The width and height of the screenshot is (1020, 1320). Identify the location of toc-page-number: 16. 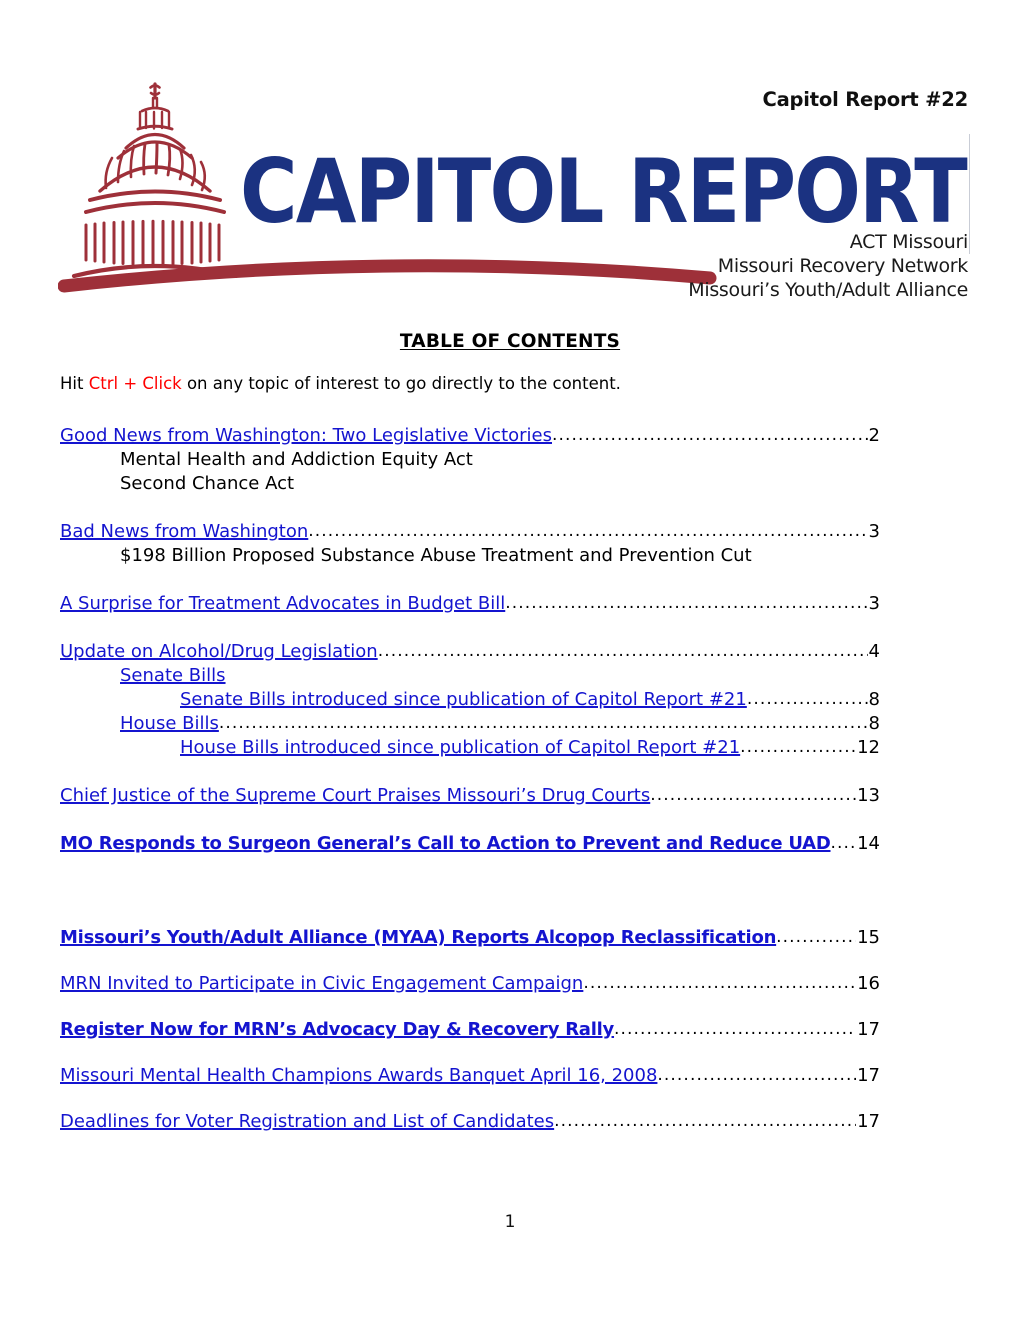
(868, 983).